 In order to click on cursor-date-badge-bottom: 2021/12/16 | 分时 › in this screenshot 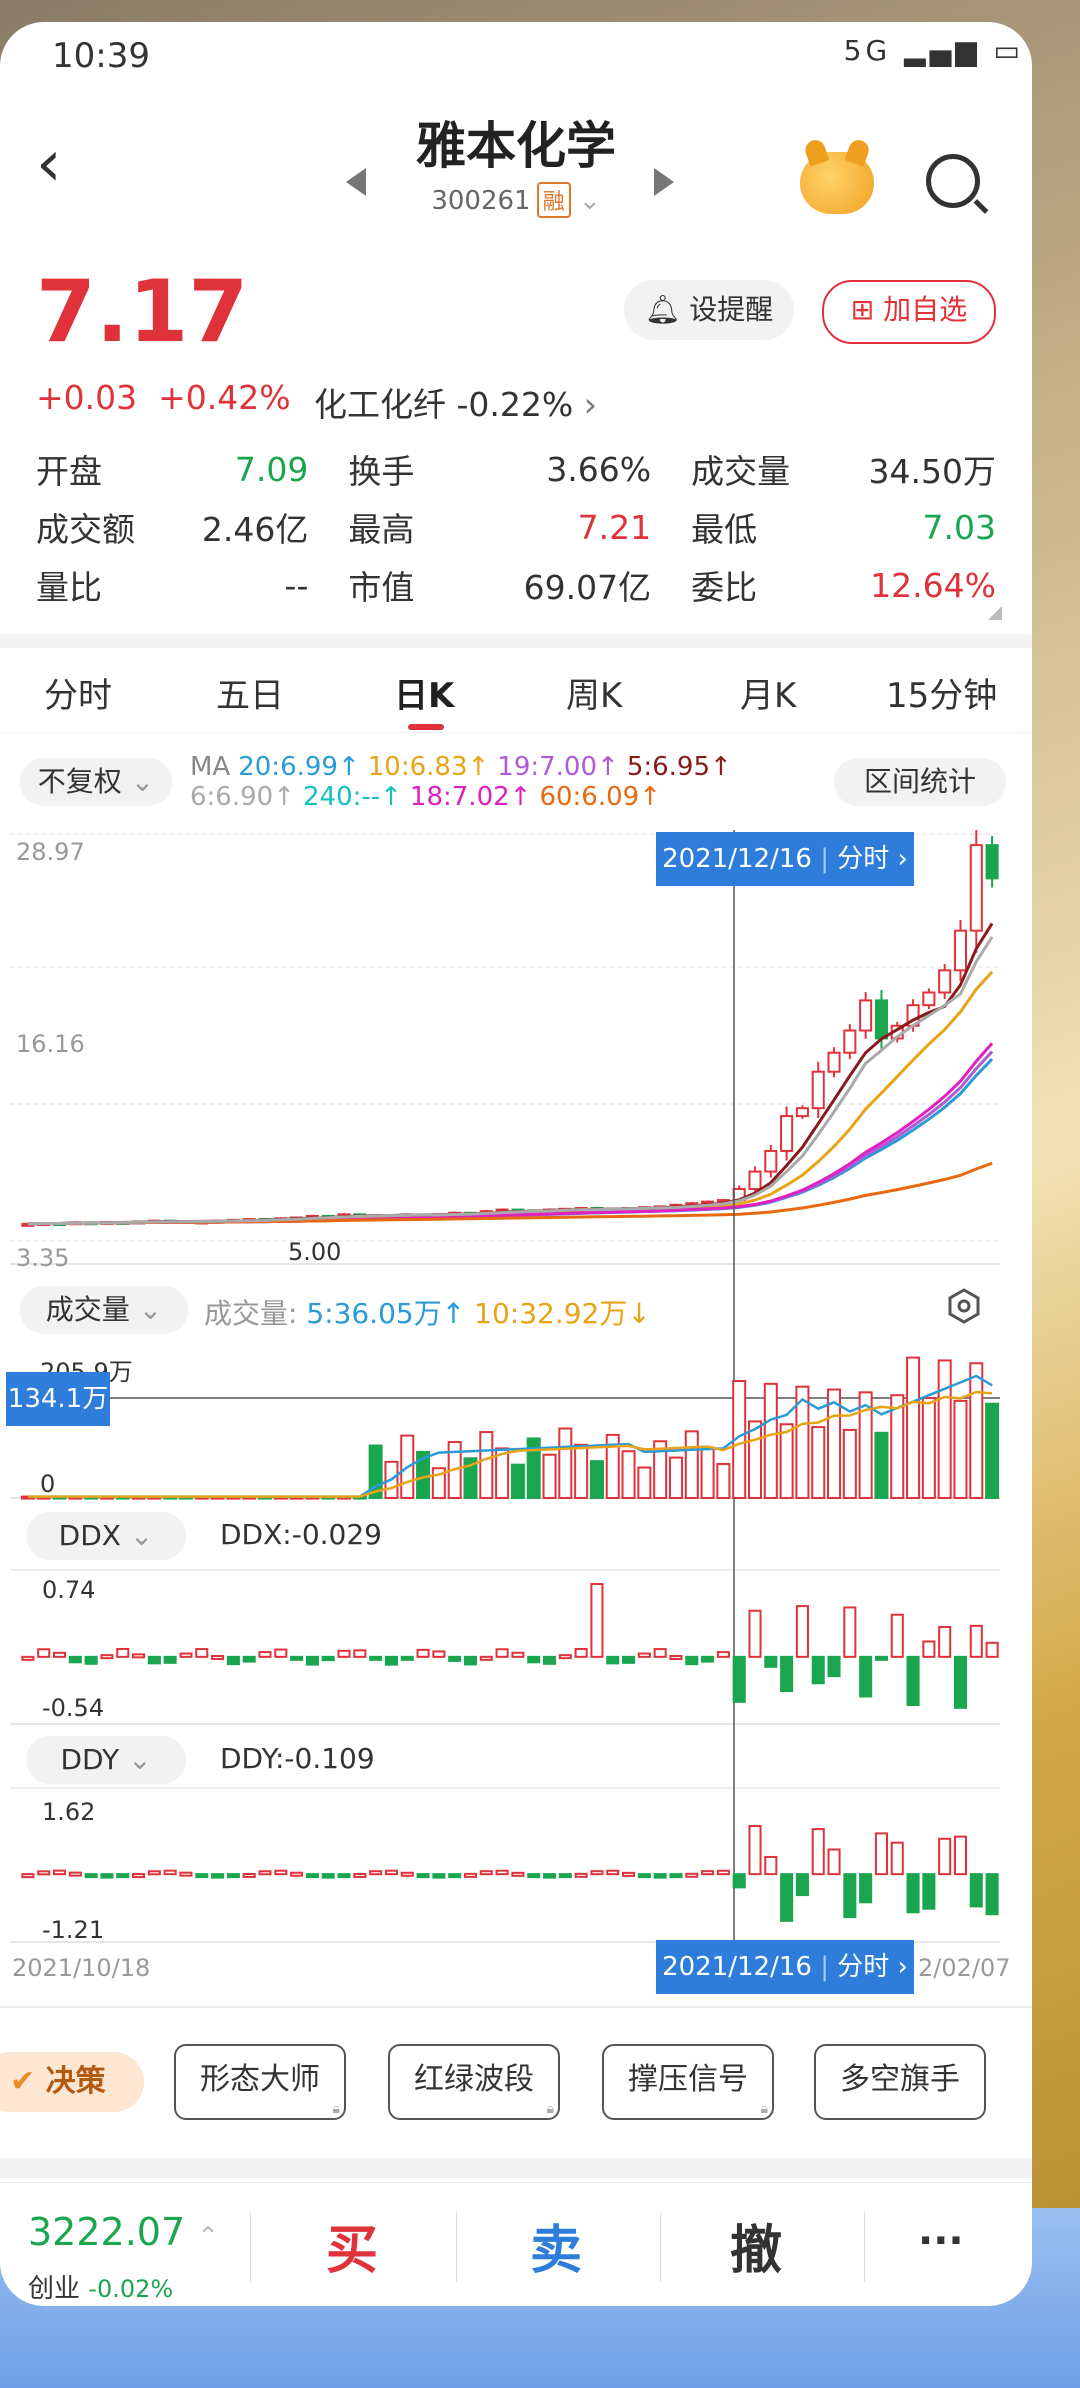, I will do `click(785, 1967)`.